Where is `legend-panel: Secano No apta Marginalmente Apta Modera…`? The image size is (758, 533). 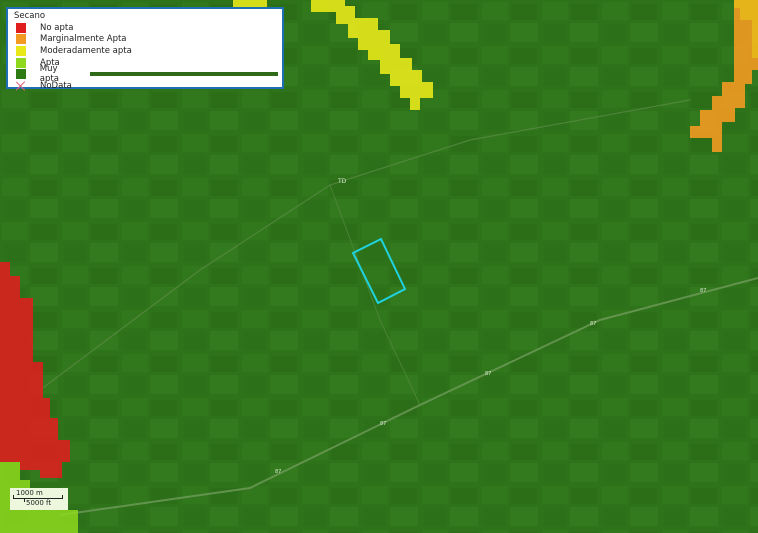 legend-panel: Secano No apta Marginalmente Apta Modera… is located at coordinates (145, 49).